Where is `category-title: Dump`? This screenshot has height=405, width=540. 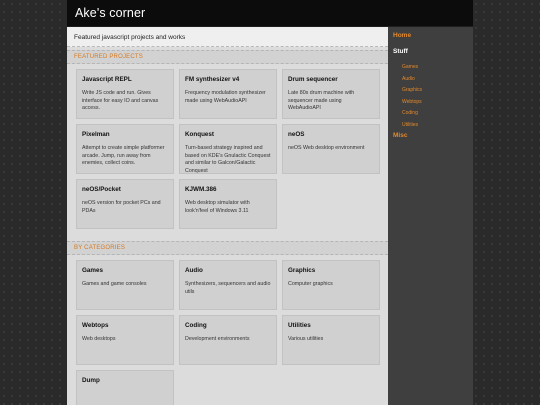
category-title: Dump is located at coordinates (91, 380).